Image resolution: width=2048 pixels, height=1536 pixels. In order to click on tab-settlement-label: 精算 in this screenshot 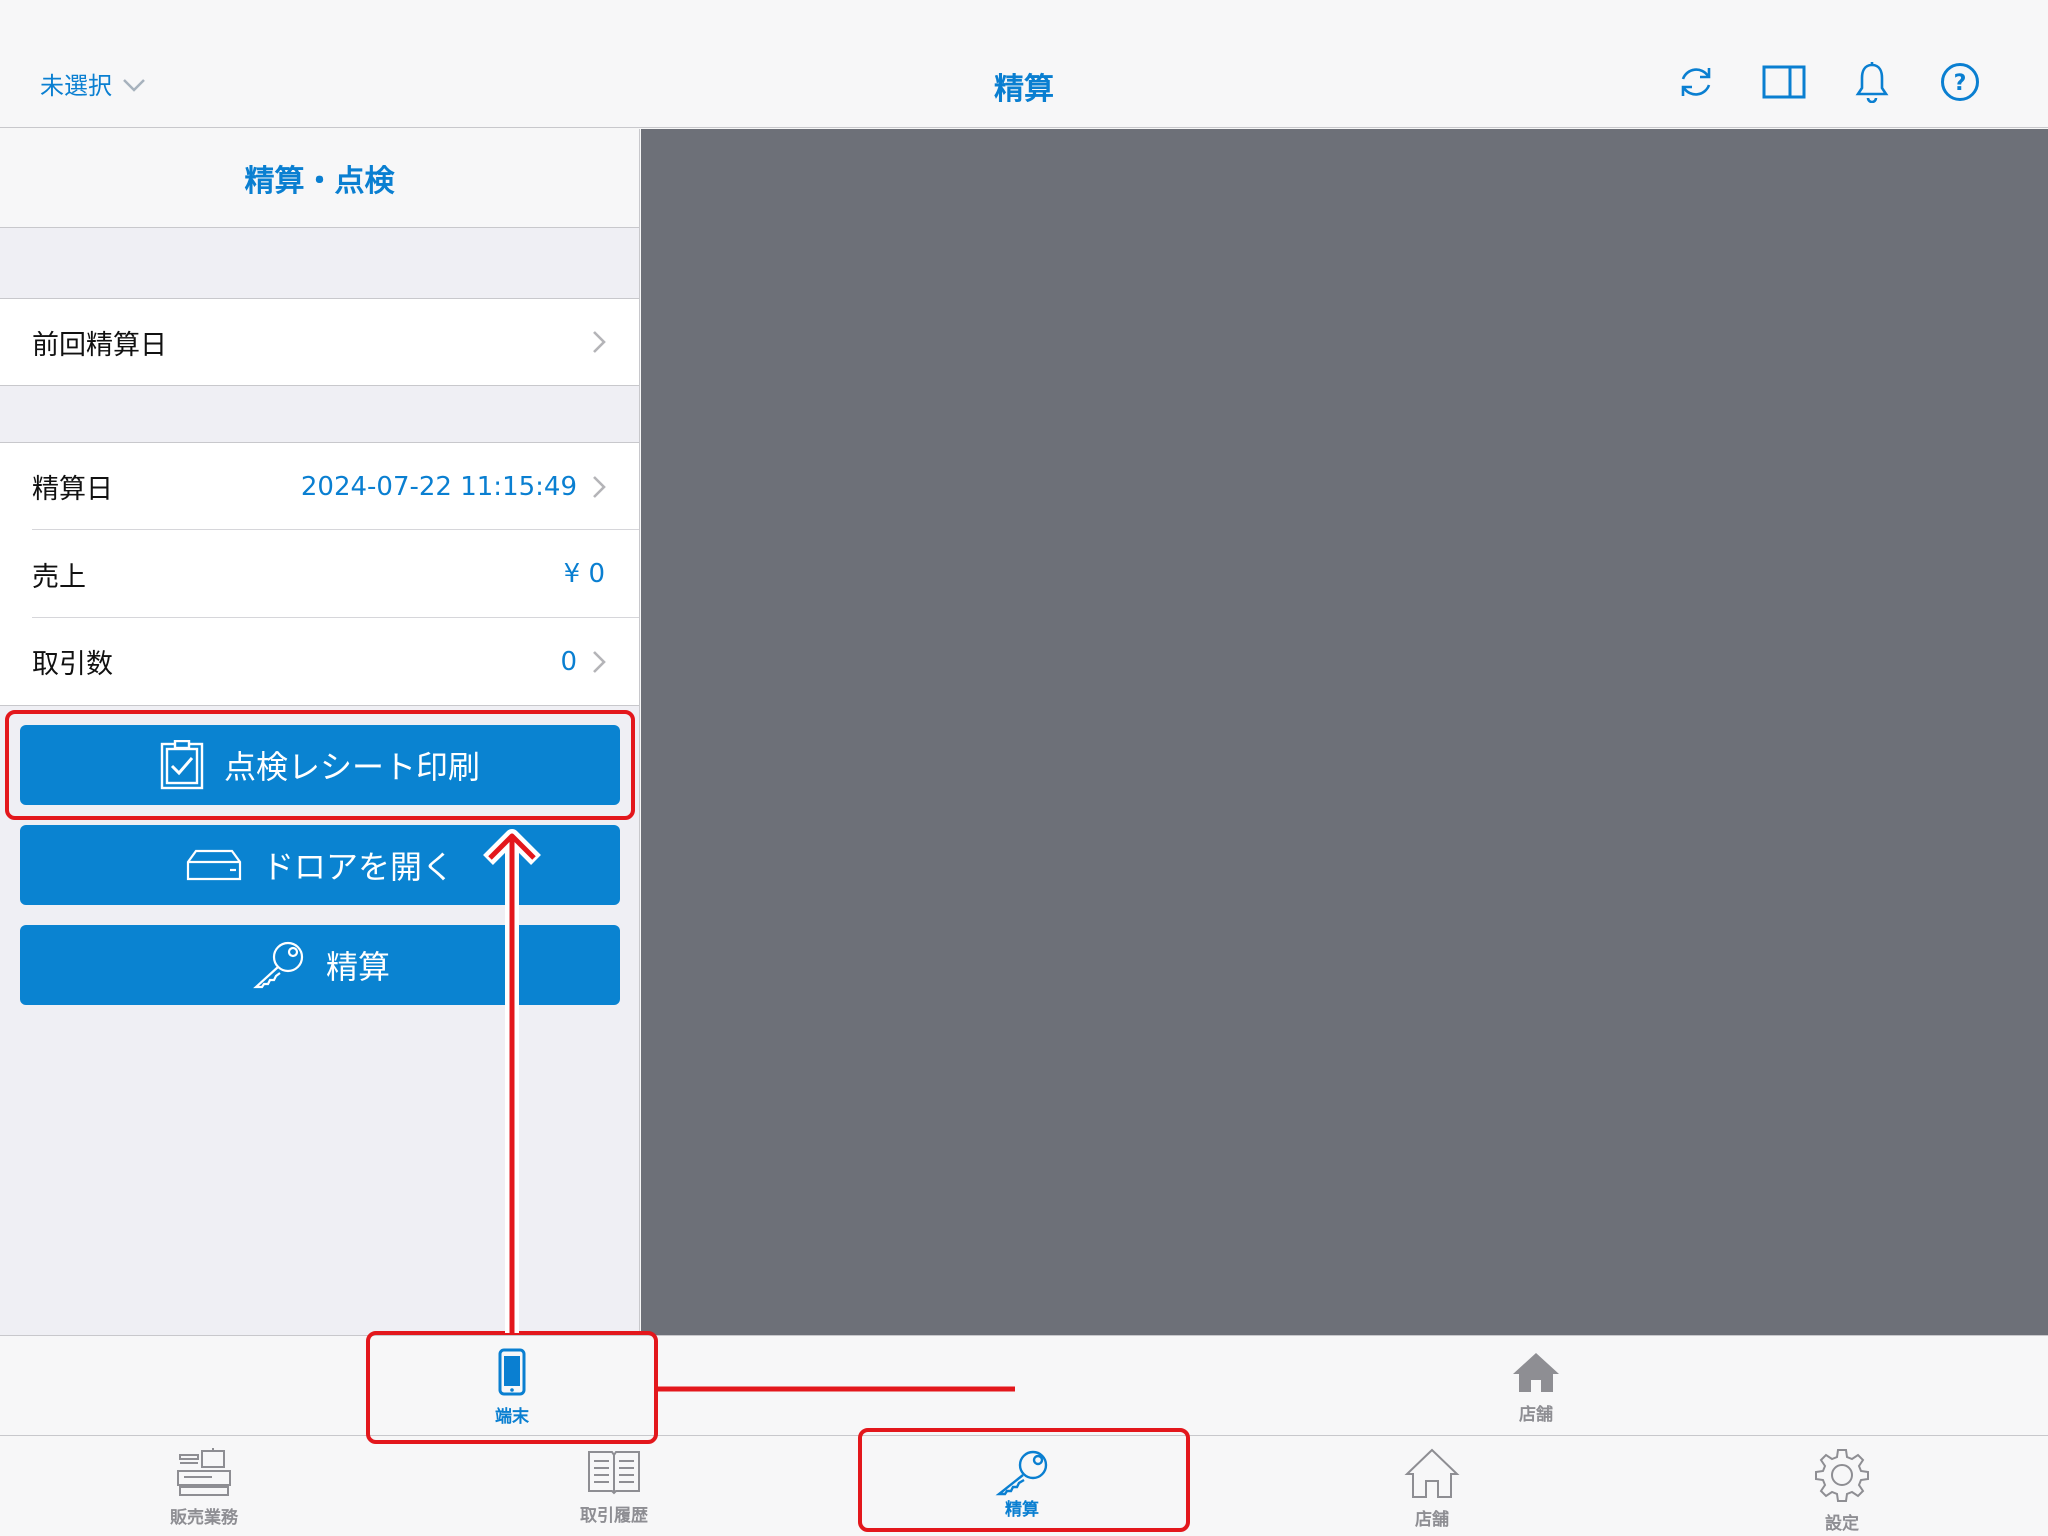, I will do `click(1022, 1510)`.